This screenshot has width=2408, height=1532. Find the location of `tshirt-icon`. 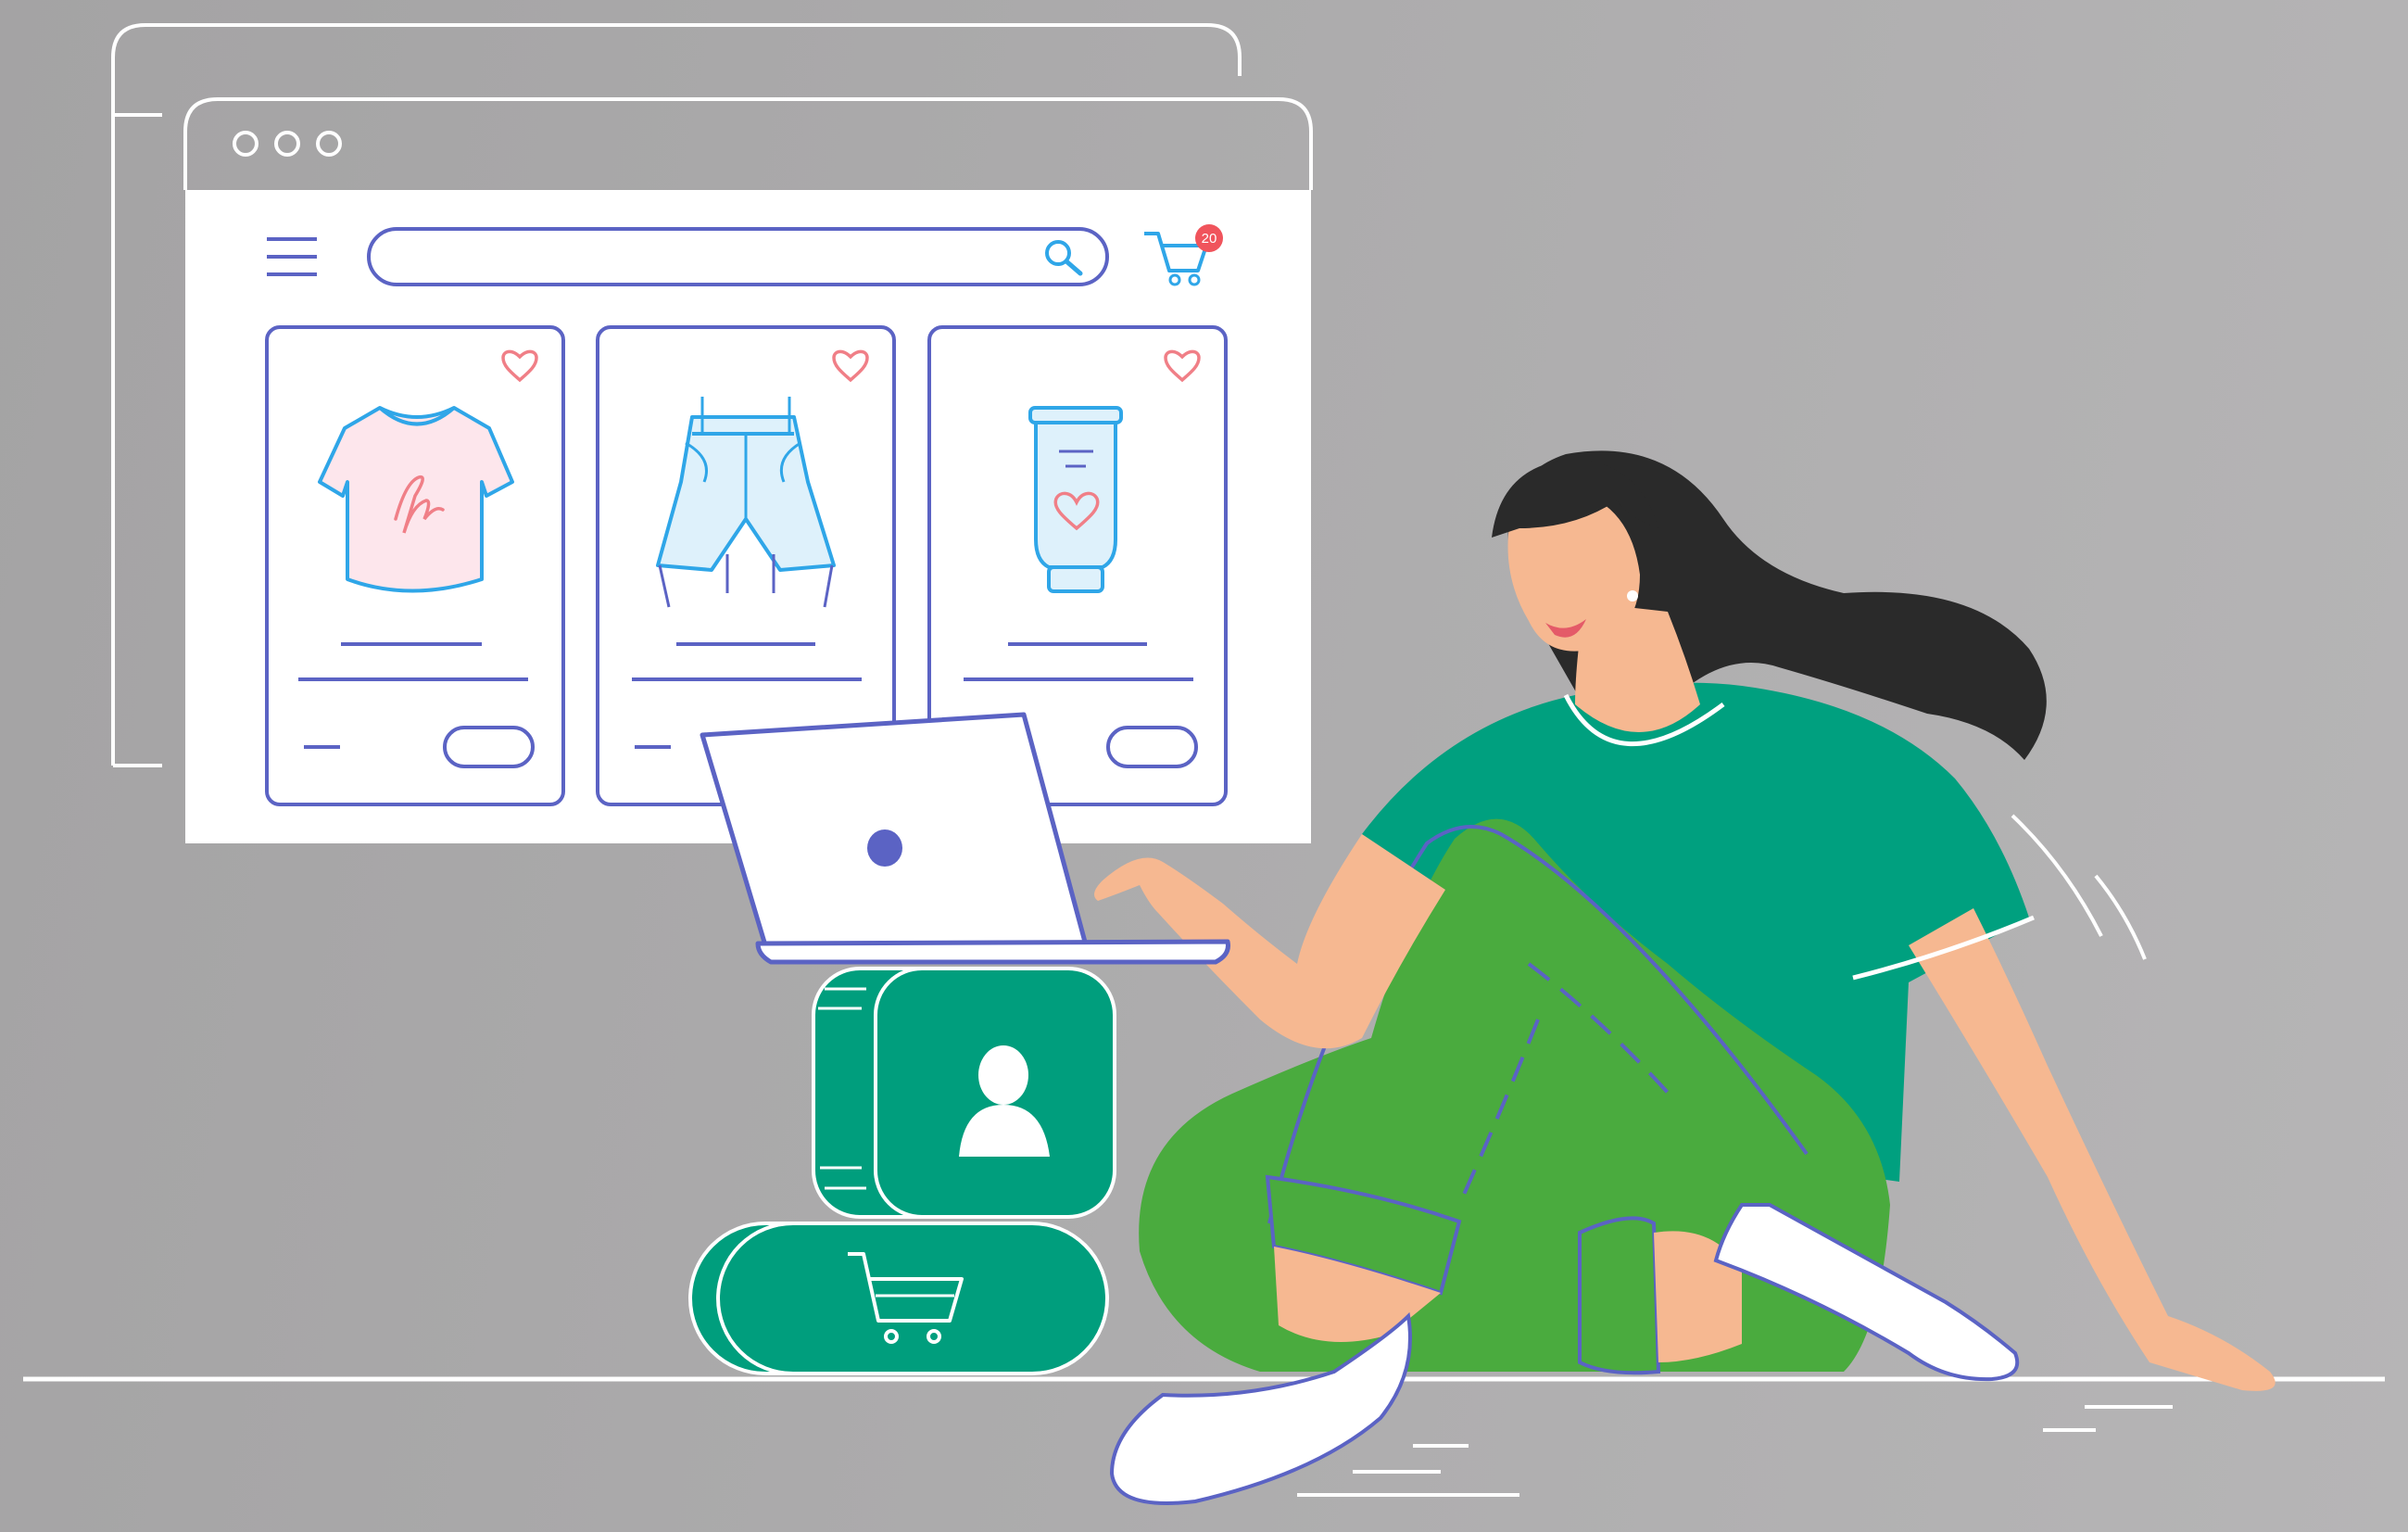

tshirt-icon is located at coordinates (416, 500).